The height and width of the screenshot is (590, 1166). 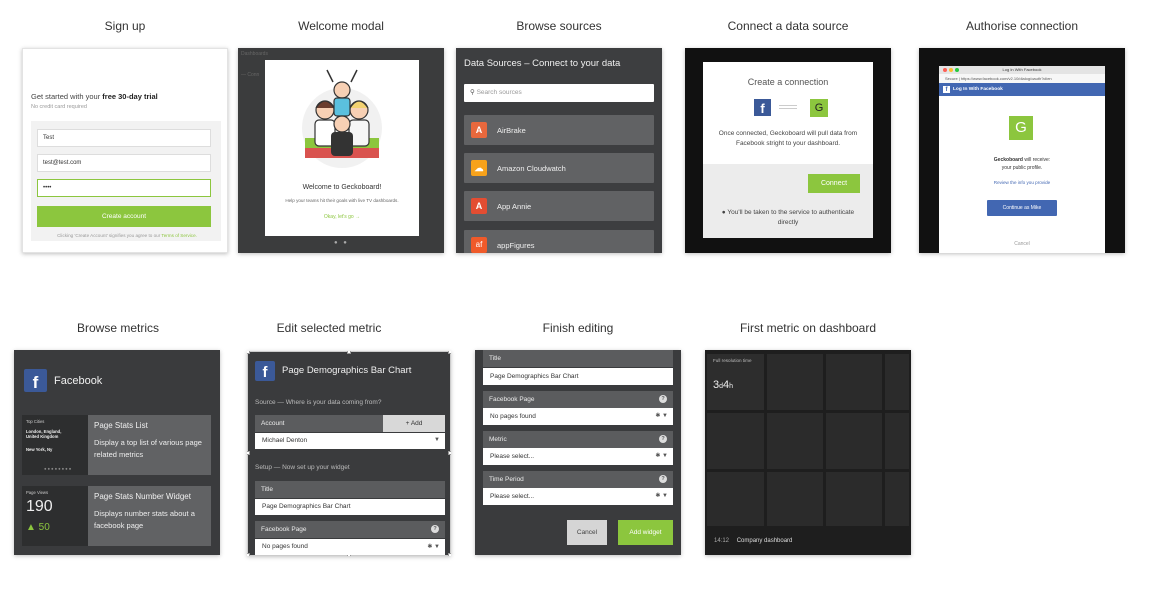 I want to click on create-account-button: Create account, so click(x=124, y=216).